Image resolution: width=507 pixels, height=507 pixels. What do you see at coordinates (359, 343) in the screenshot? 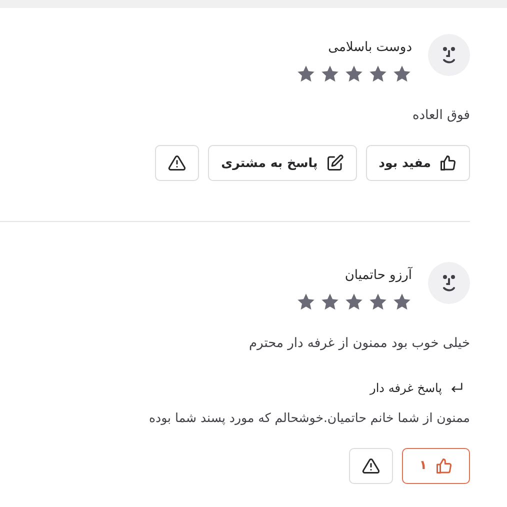
I see `review-comment: خیلی خوب بود ممنون از غرفه دار محترم` at bounding box center [359, 343].